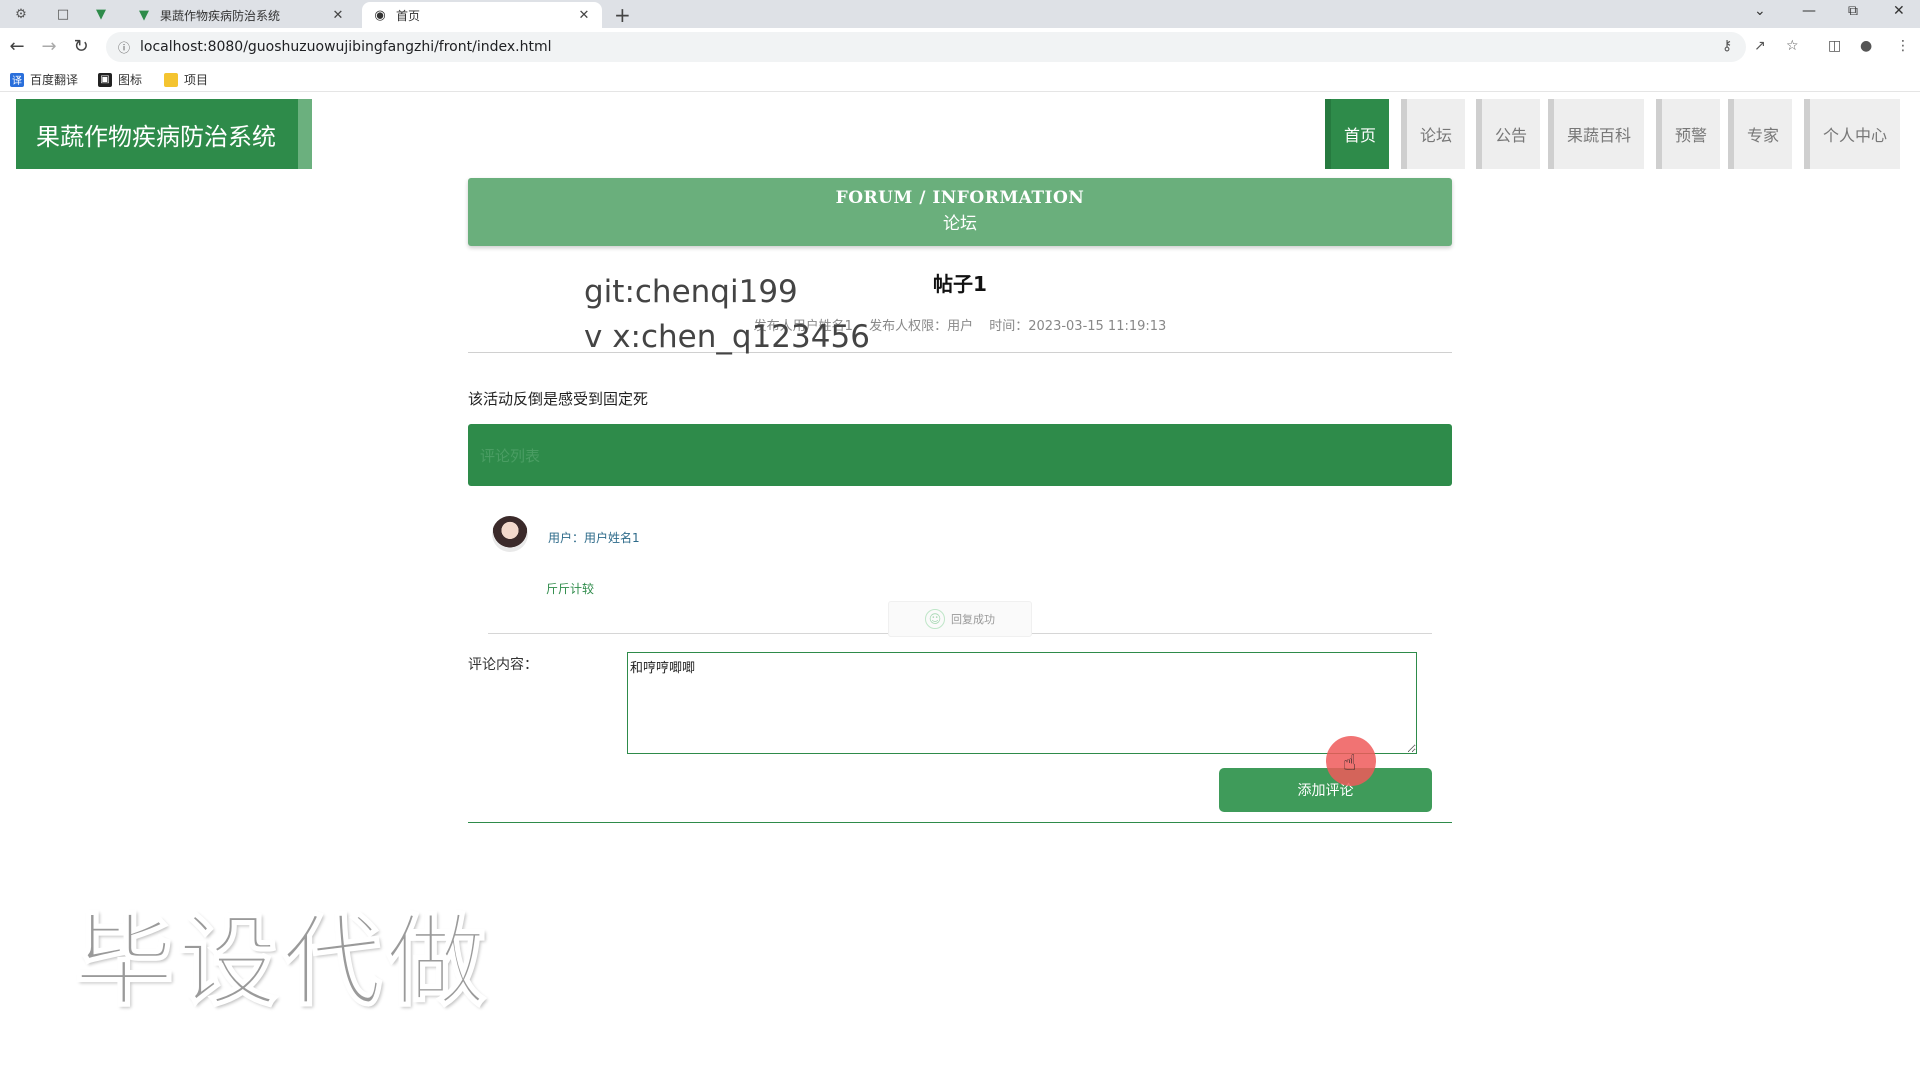  What do you see at coordinates (105, 79) in the screenshot?
I see `image-icon: ▣` at bounding box center [105, 79].